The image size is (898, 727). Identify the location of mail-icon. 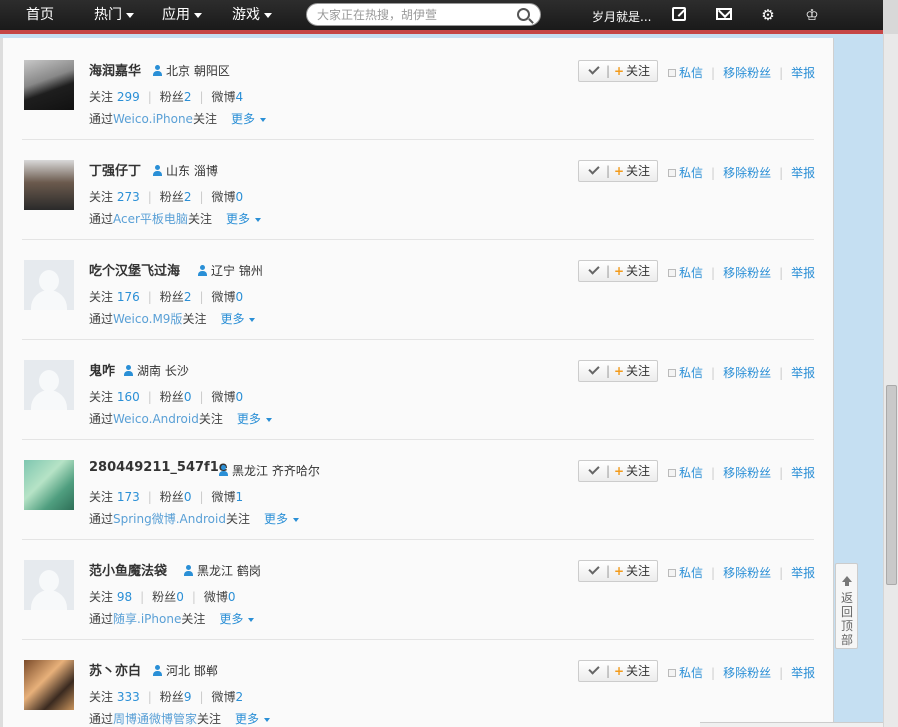
(724, 14).